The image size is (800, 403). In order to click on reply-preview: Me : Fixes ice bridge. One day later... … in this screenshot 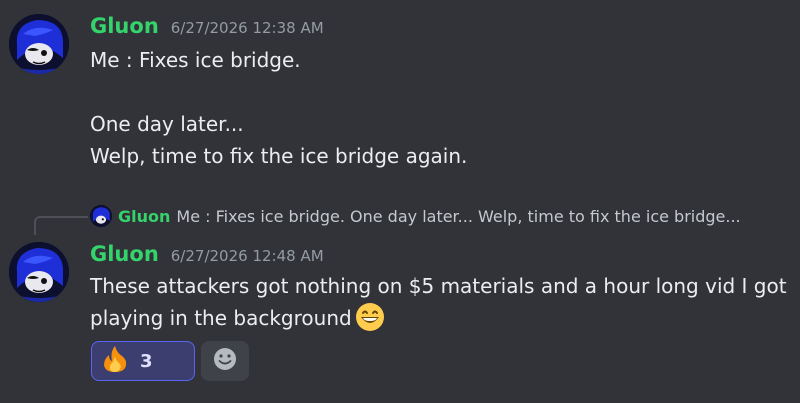, I will do `click(458, 216)`.